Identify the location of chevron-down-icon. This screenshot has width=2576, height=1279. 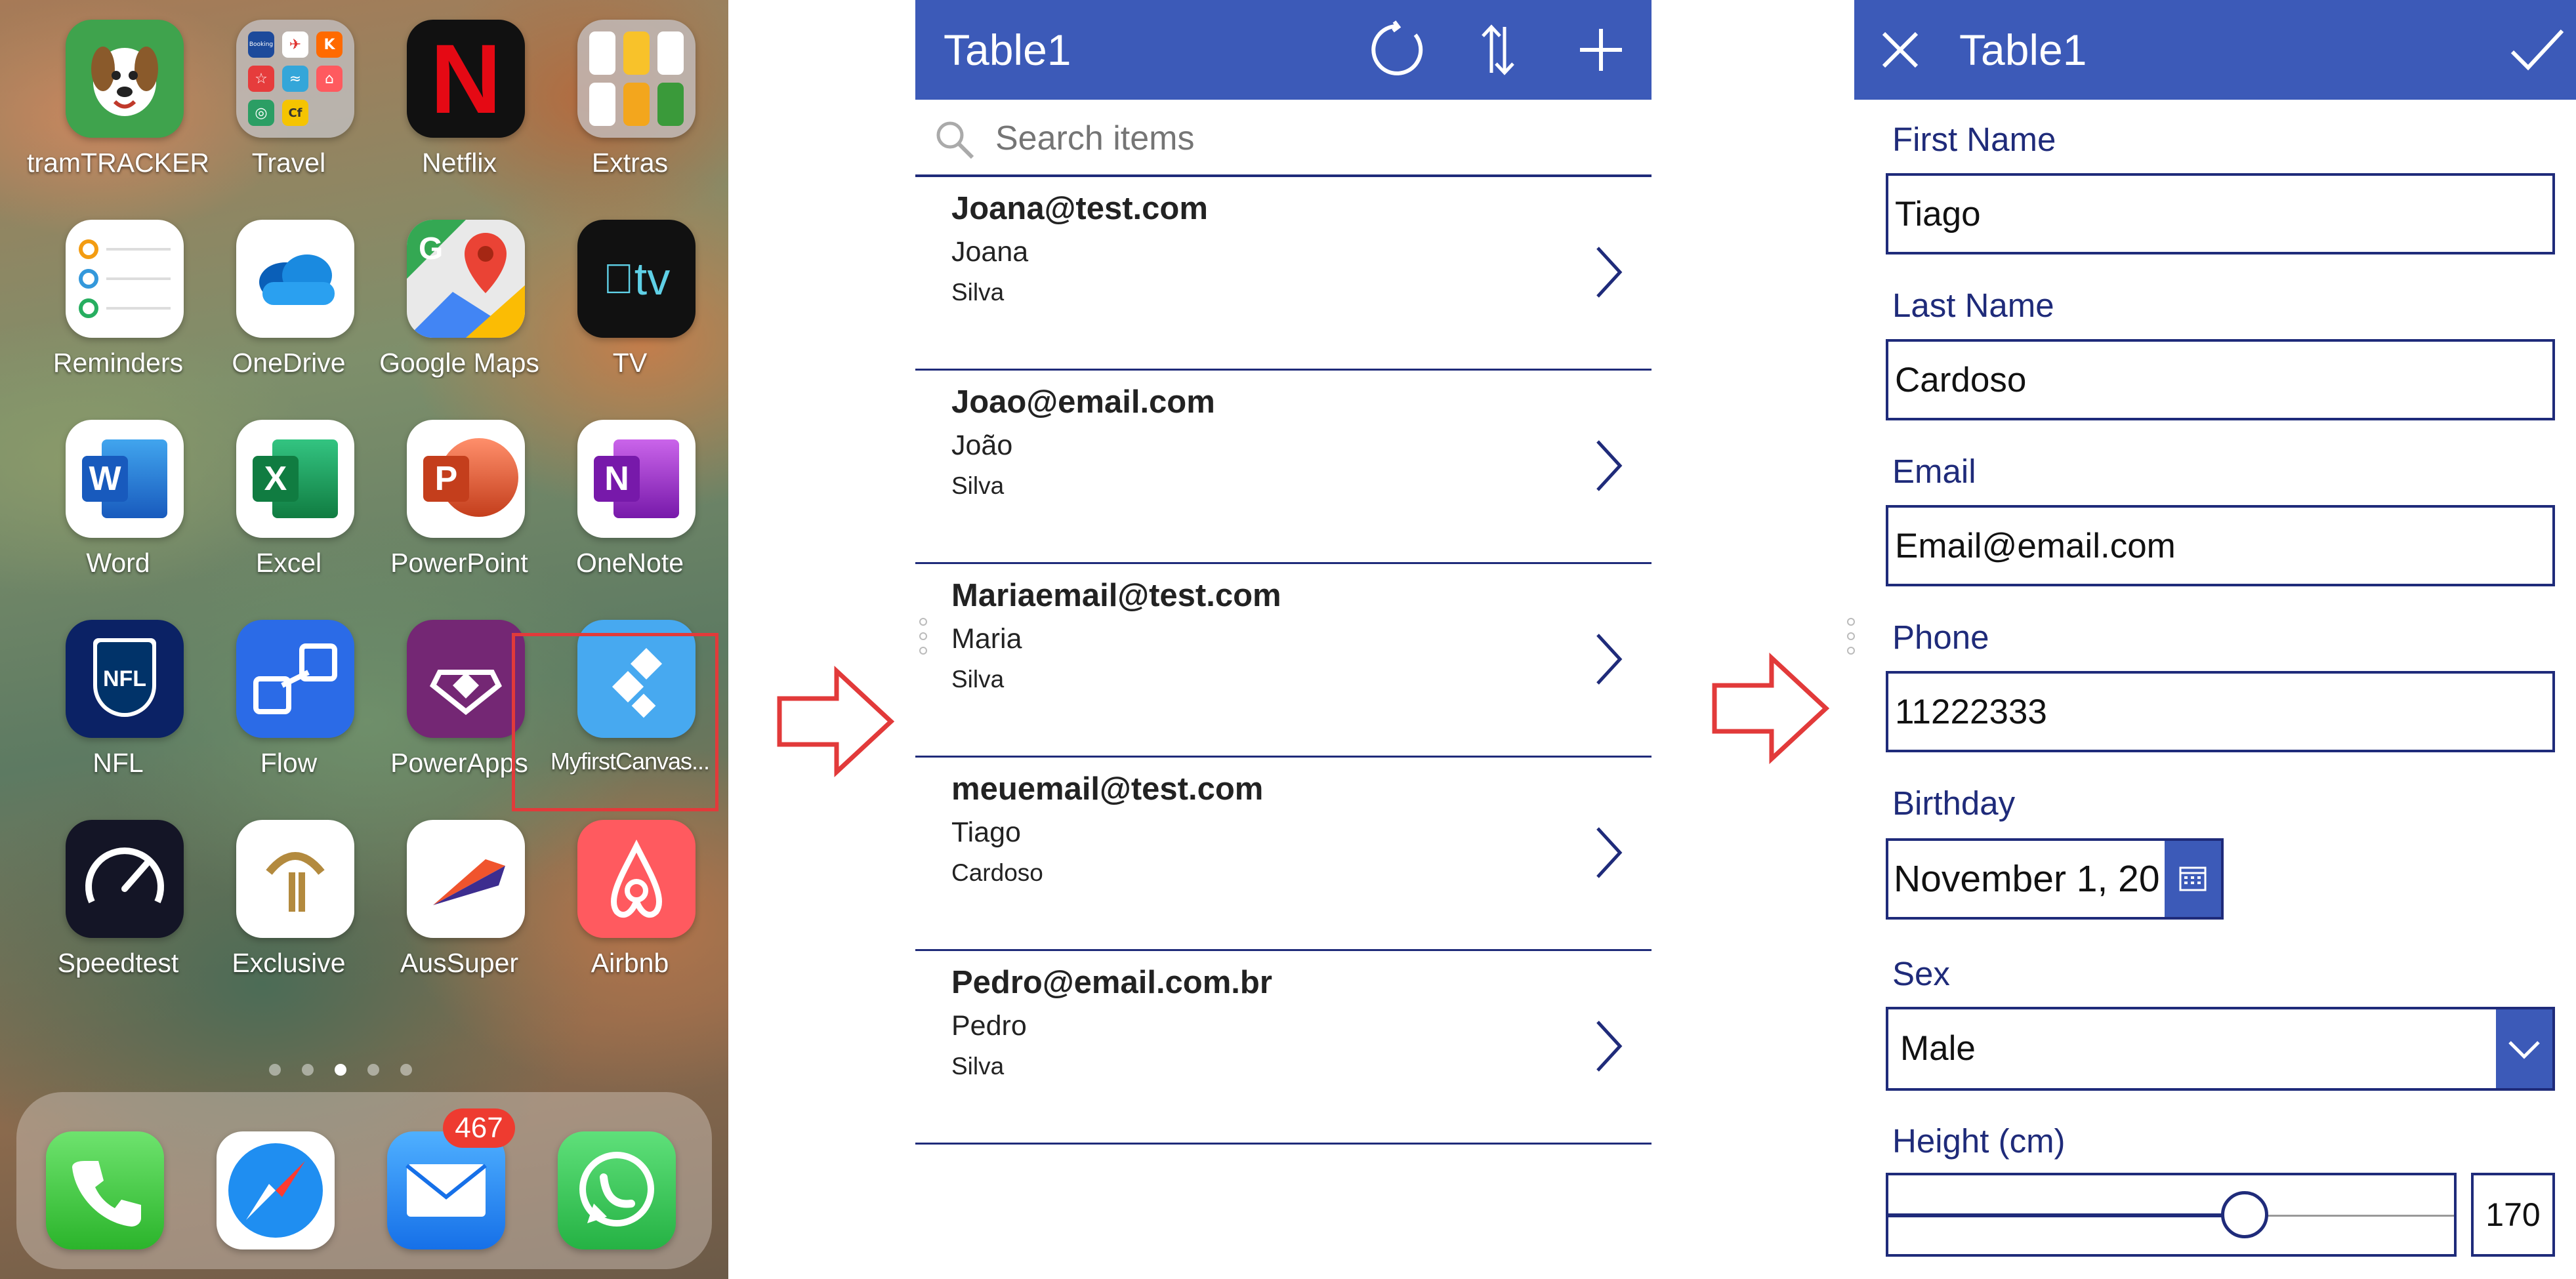
(2524, 1050).